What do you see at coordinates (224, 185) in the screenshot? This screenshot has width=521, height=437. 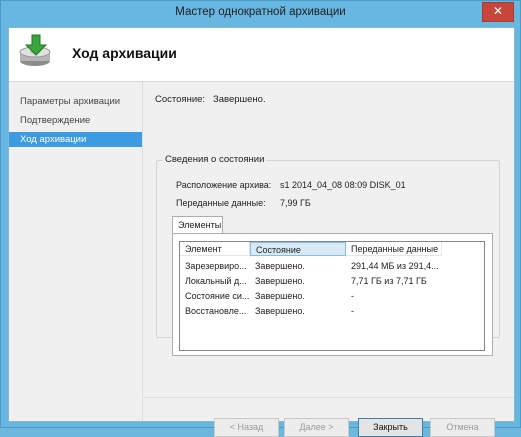 I see `archive-location-label: Расположение архива:` at bounding box center [224, 185].